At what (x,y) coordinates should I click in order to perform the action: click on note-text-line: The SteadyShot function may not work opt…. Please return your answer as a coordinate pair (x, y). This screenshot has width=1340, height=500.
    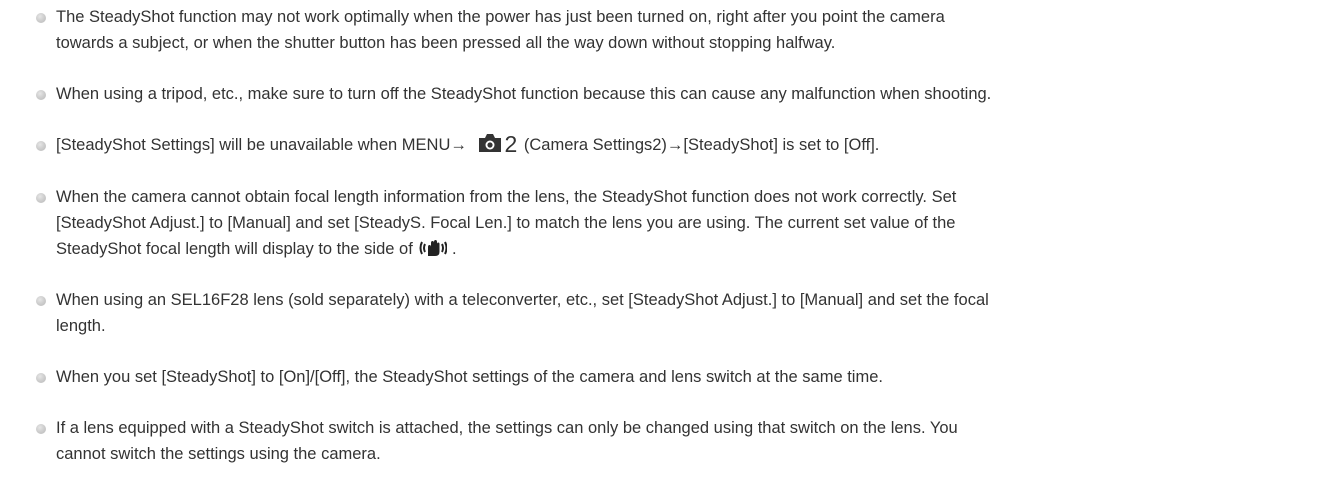
    Looking at the image, I should click on (500, 17).